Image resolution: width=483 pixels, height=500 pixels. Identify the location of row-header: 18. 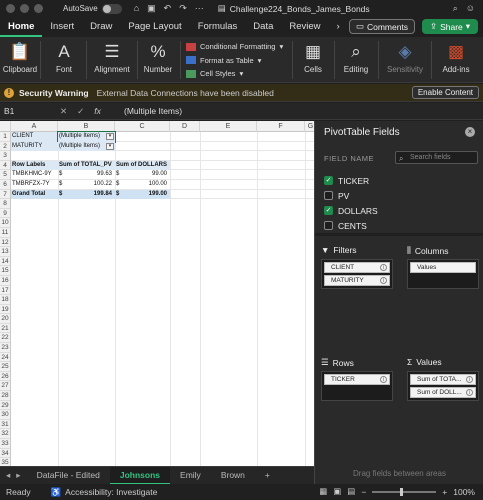
(5, 300).